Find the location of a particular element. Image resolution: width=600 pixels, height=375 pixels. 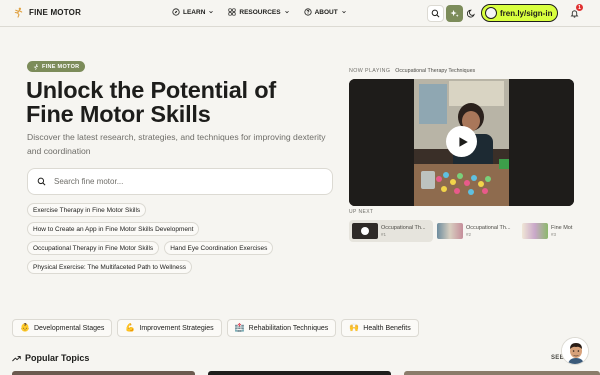

up-next-item: Occupational Th... #1 is located at coordinates (391, 231).